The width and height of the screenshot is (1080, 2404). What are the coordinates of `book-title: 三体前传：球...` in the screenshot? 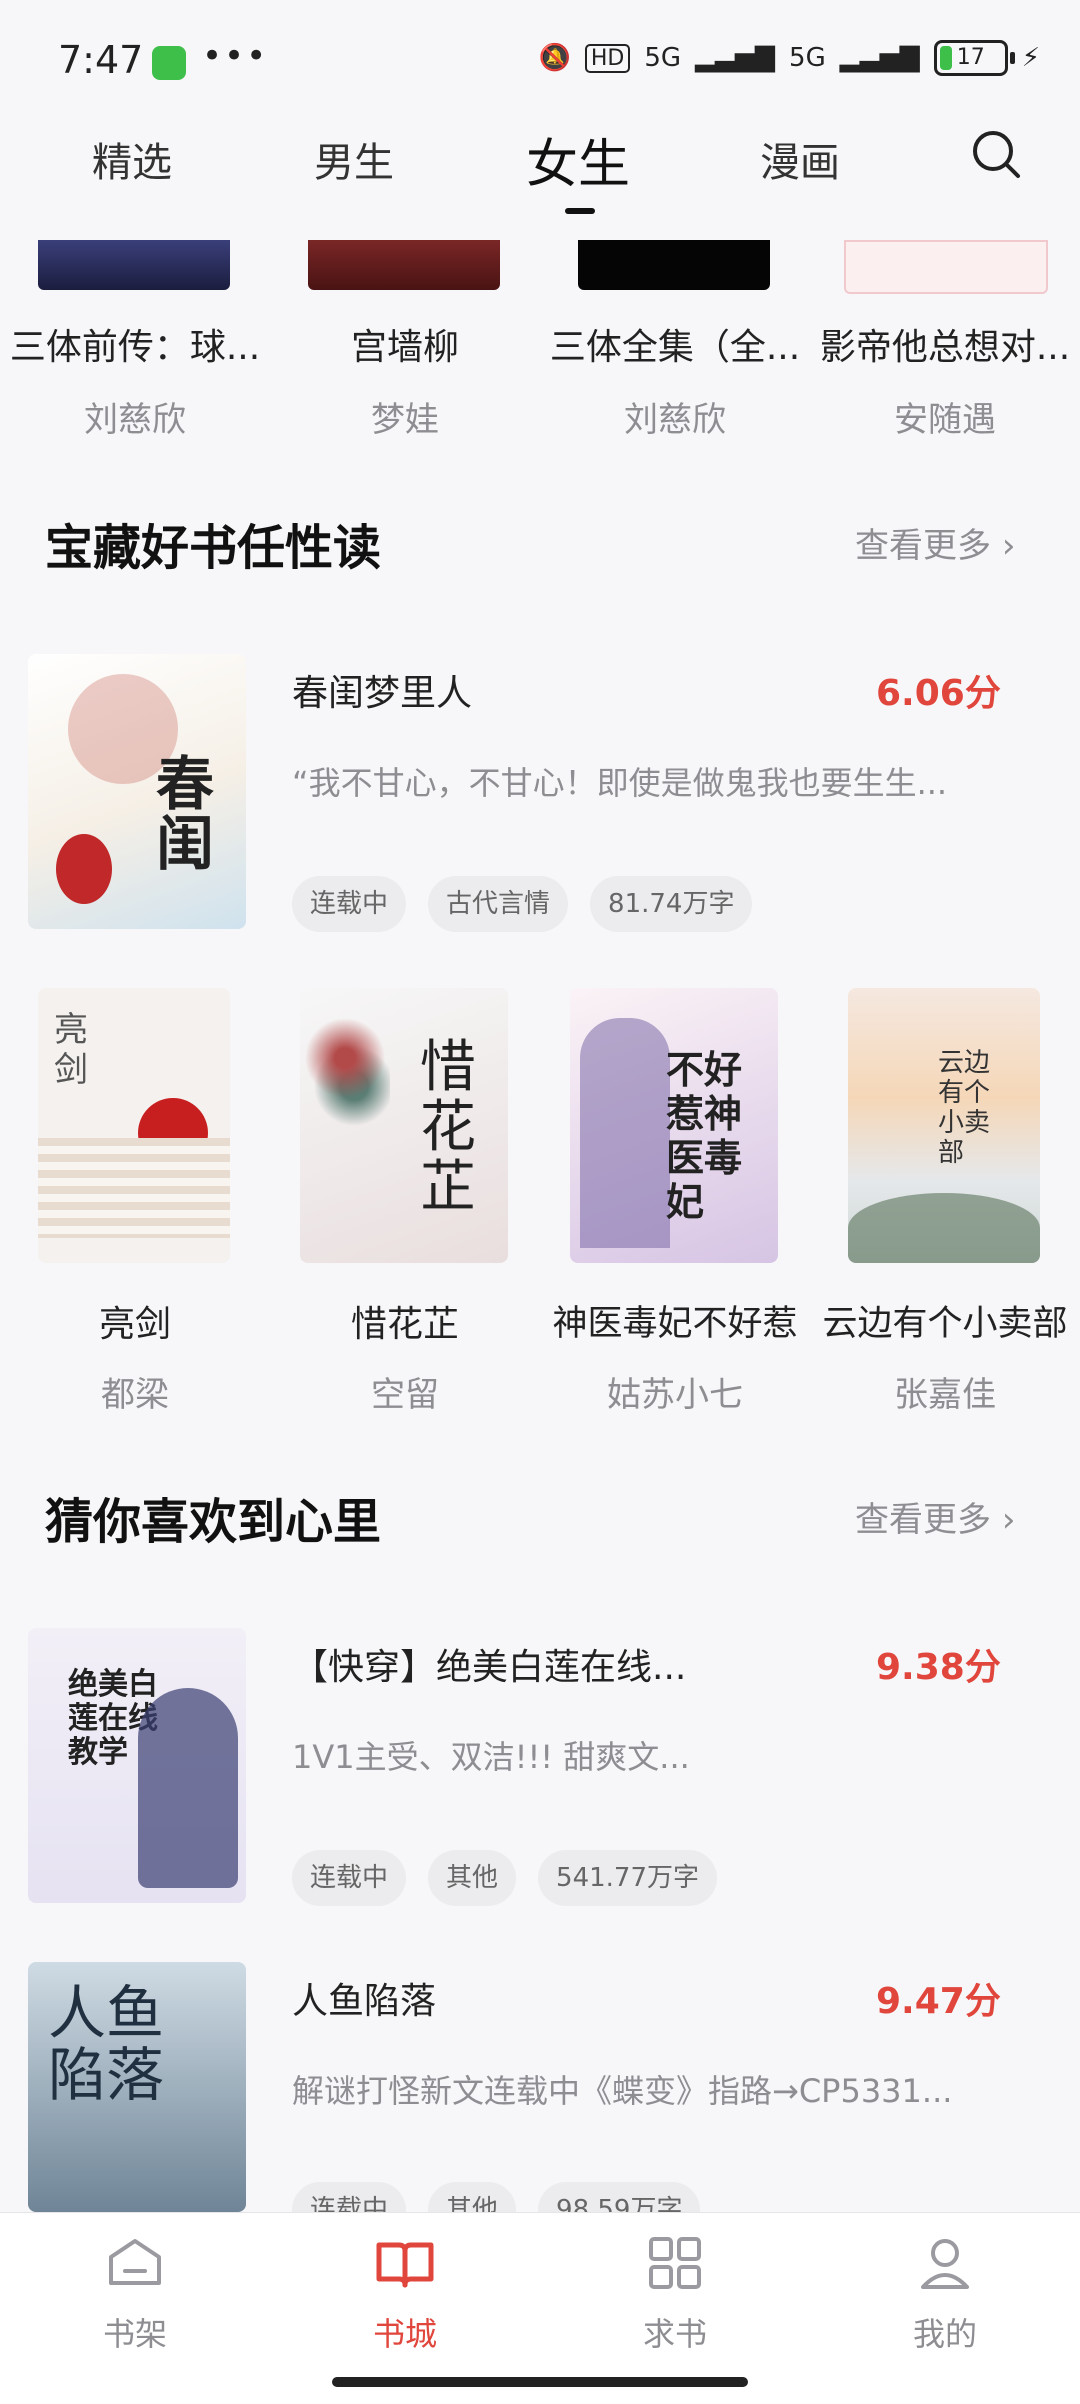 It's located at (135, 344).